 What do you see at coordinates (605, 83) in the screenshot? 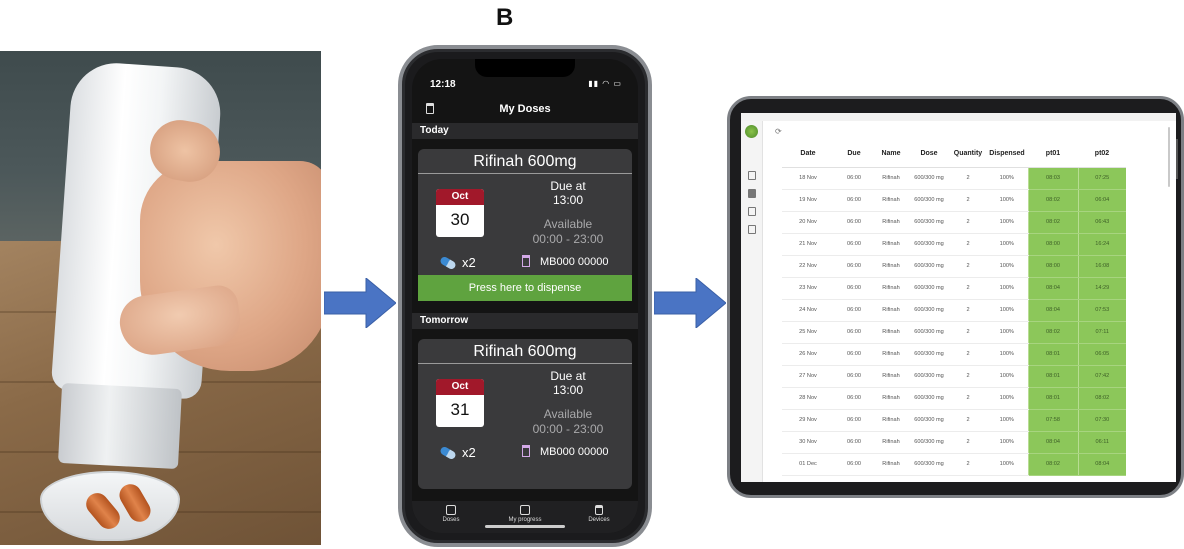
I see `status-icons: ▮▮ ◠ ▭` at bounding box center [605, 83].